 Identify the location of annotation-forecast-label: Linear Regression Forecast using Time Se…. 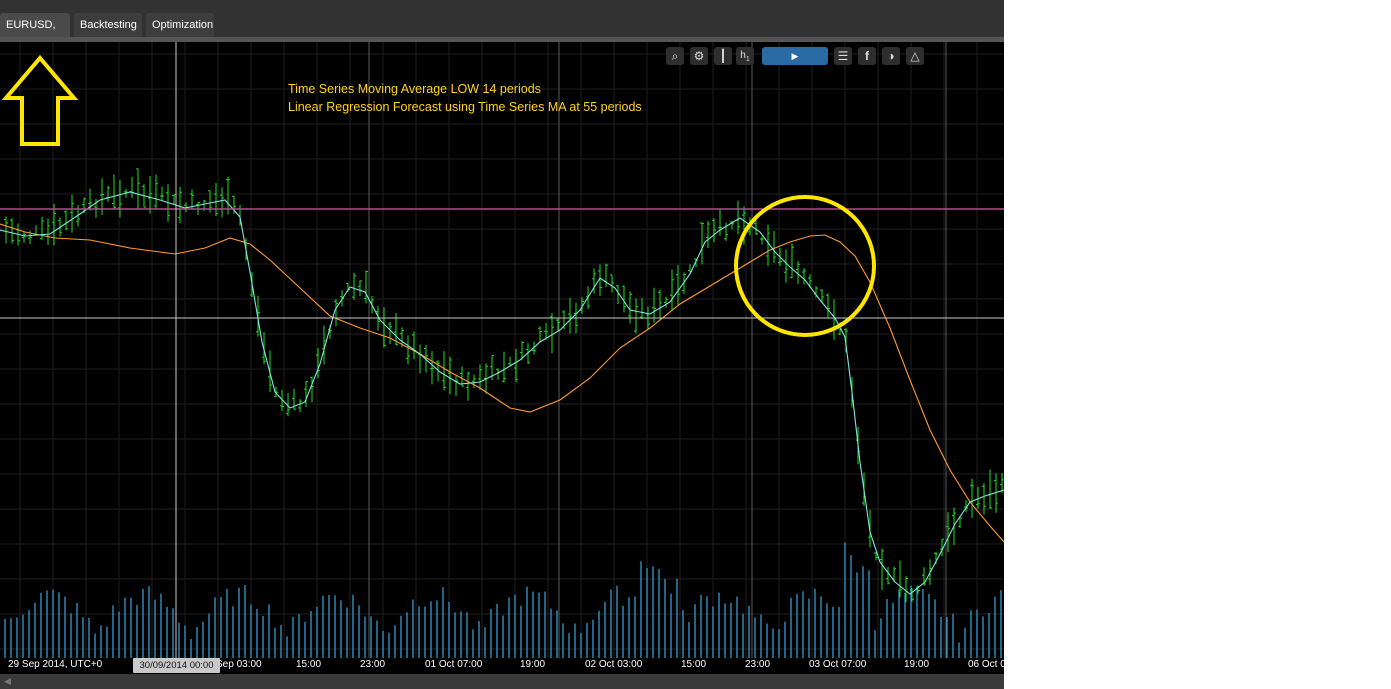
(465, 107).